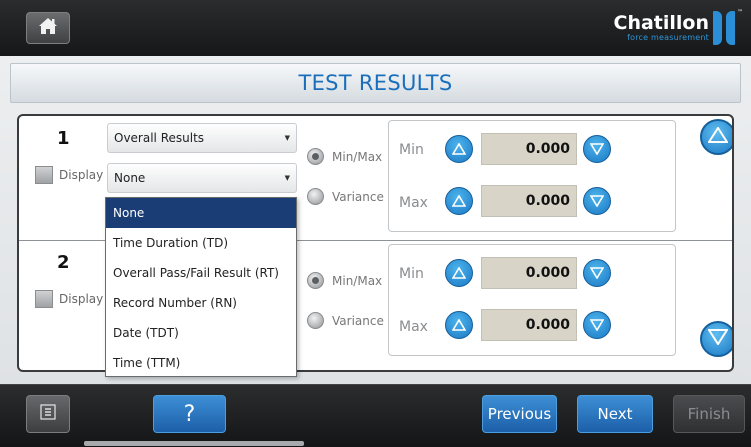 The image size is (751, 447). Describe the element at coordinates (194, 443) in the screenshot. I see `horizontal-scrollbar` at that location.